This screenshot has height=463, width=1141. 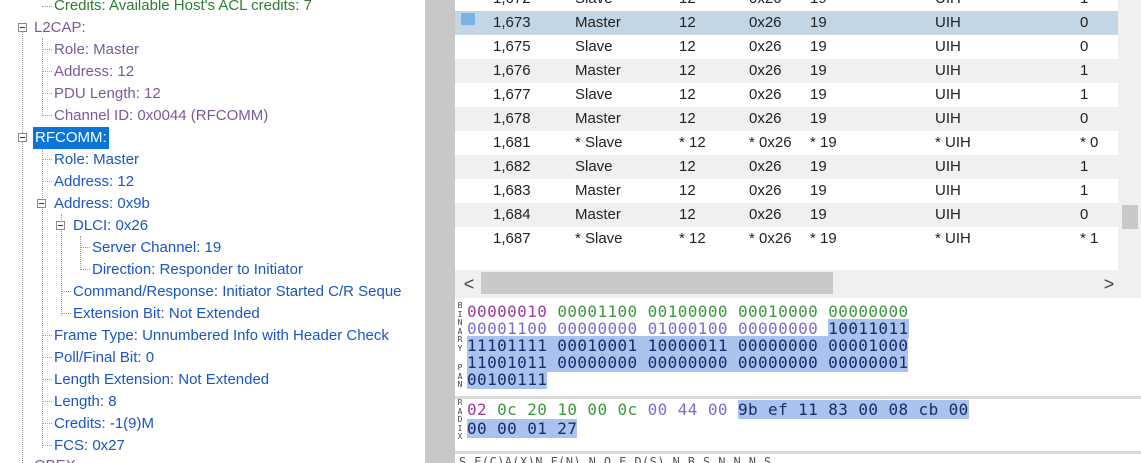 What do you see at coordinates (512, 166) in the screenshot?
I see `cell-frame: 1,682` at bounding box center [512, 166].